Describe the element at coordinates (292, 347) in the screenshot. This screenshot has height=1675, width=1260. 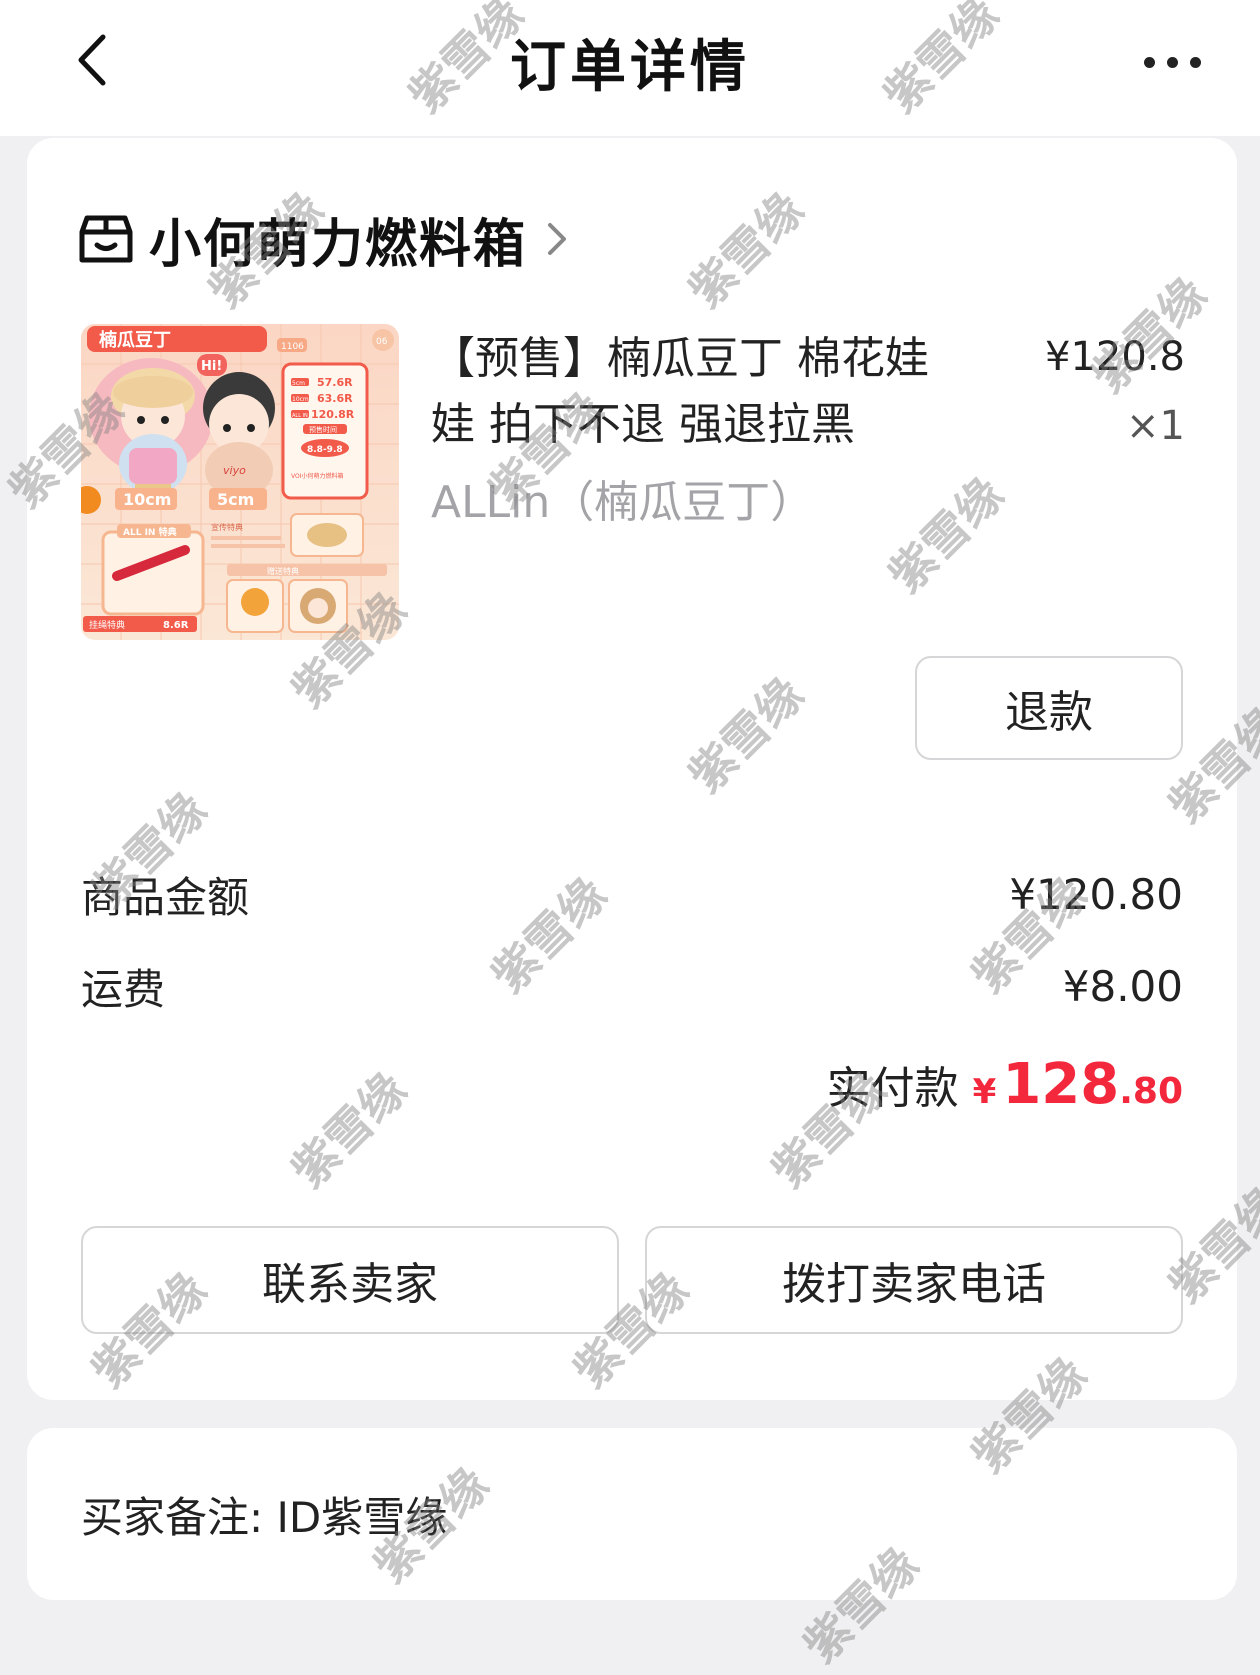
I see `thumb-code: 1106` at that location.